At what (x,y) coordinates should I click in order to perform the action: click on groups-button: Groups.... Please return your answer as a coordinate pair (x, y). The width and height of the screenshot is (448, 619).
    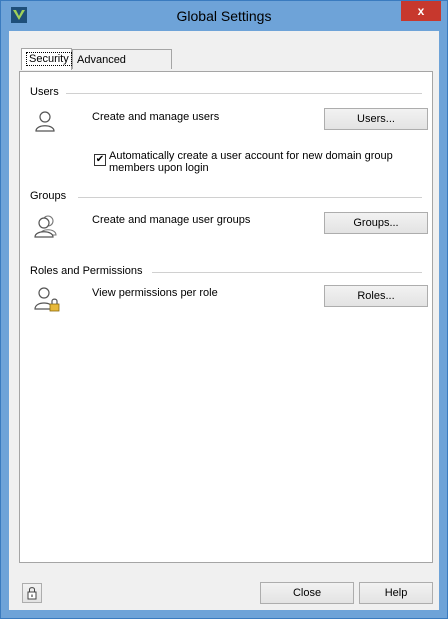
    Looking at the image, I should click on (376, 223).